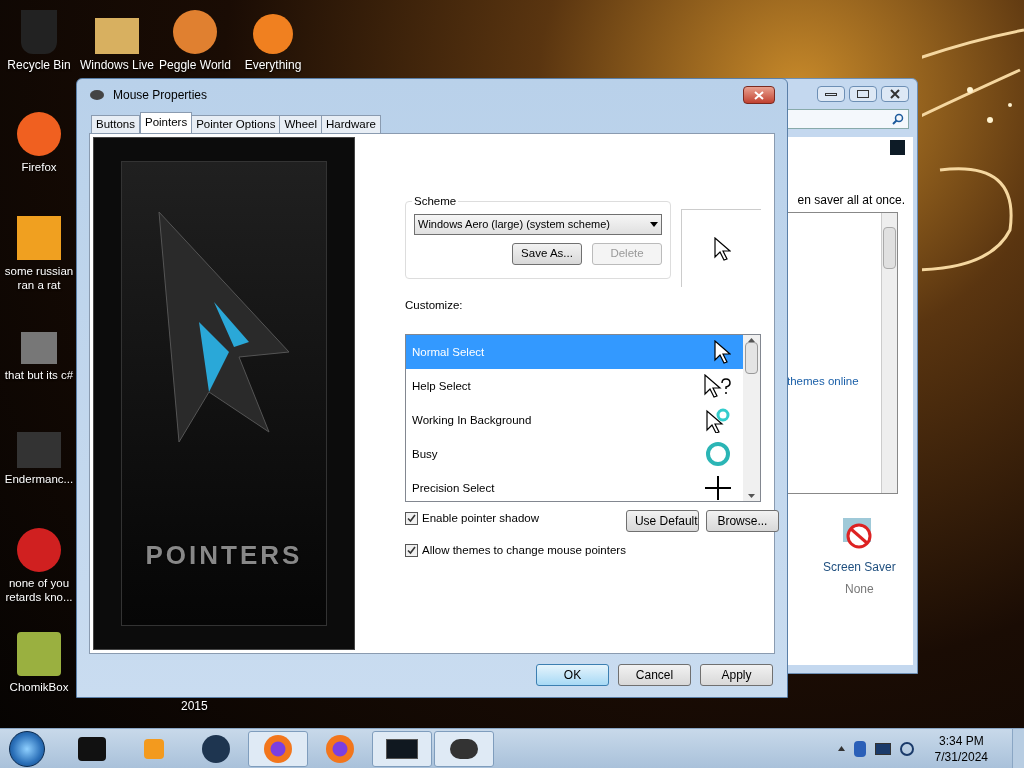 The height and width of the screenshot is (768, 1024). Describe the element at coordinates (434, 305) in the screenshot. I see `customize-label: Customize:` at that location.